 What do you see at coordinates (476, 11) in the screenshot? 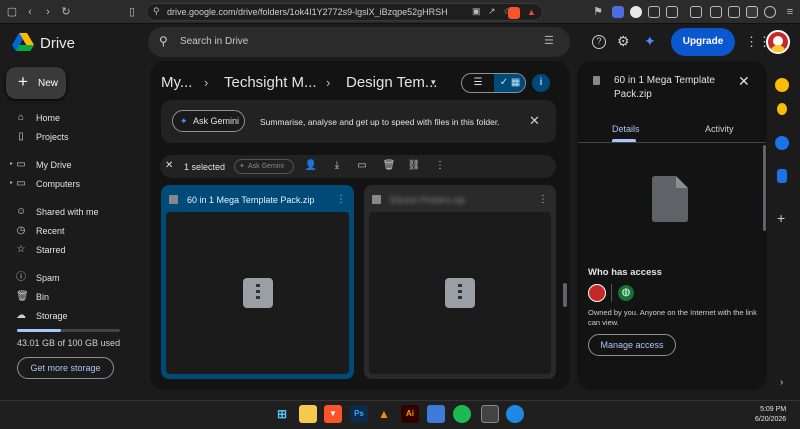
I see `translate-icon: ▣` at bounding box center [476, 11].